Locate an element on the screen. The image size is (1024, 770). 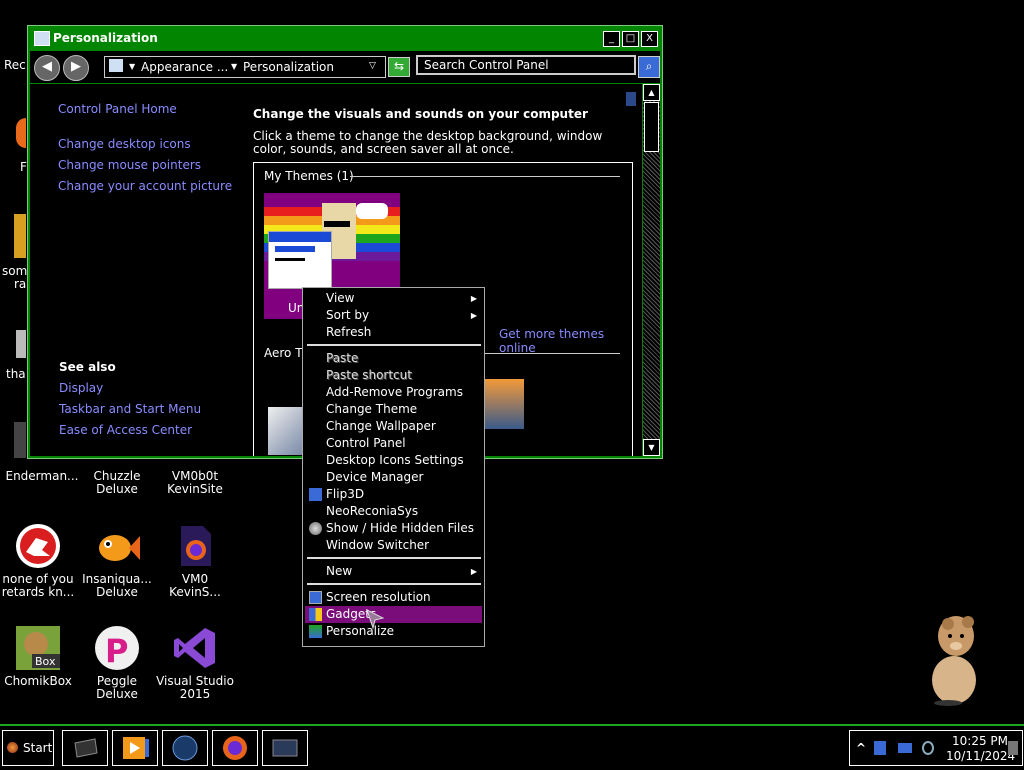
dropdown-icon: ▽ is located at coordinates (372, 66).